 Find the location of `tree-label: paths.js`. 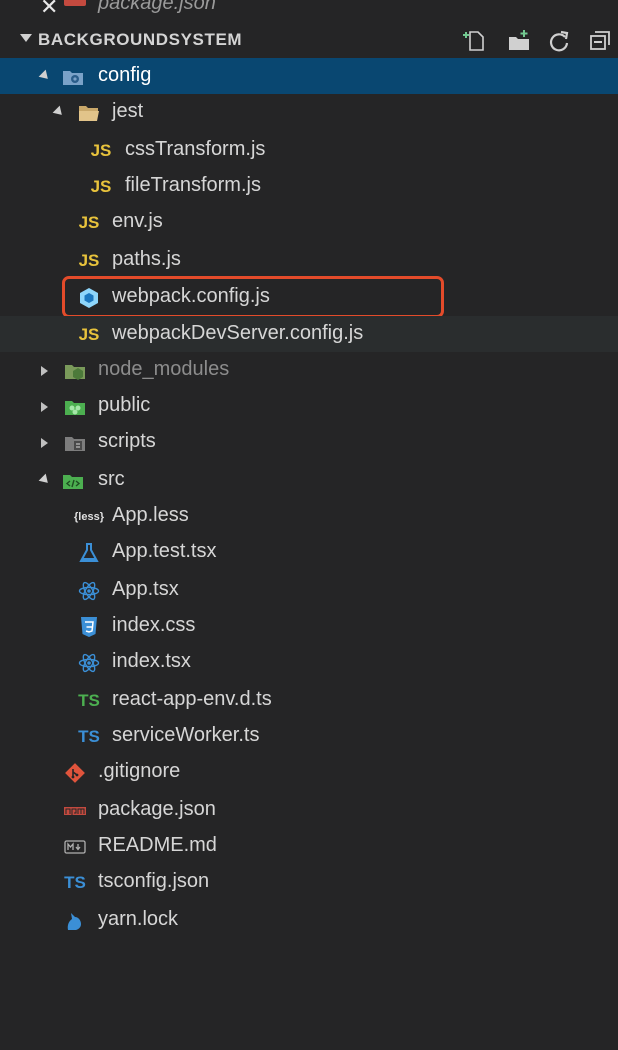

tree-label: paths.js is located at coordinates (146, 259).